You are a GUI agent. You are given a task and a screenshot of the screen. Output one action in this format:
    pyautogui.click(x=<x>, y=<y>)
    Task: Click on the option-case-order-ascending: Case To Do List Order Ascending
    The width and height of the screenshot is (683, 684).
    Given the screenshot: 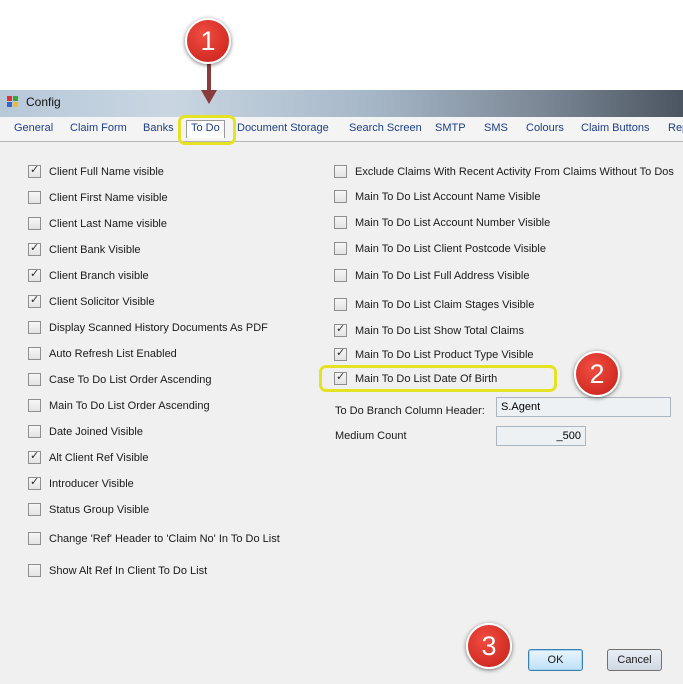 What is the action you would take?
    pyautogui.click(x=119, y=379)
    